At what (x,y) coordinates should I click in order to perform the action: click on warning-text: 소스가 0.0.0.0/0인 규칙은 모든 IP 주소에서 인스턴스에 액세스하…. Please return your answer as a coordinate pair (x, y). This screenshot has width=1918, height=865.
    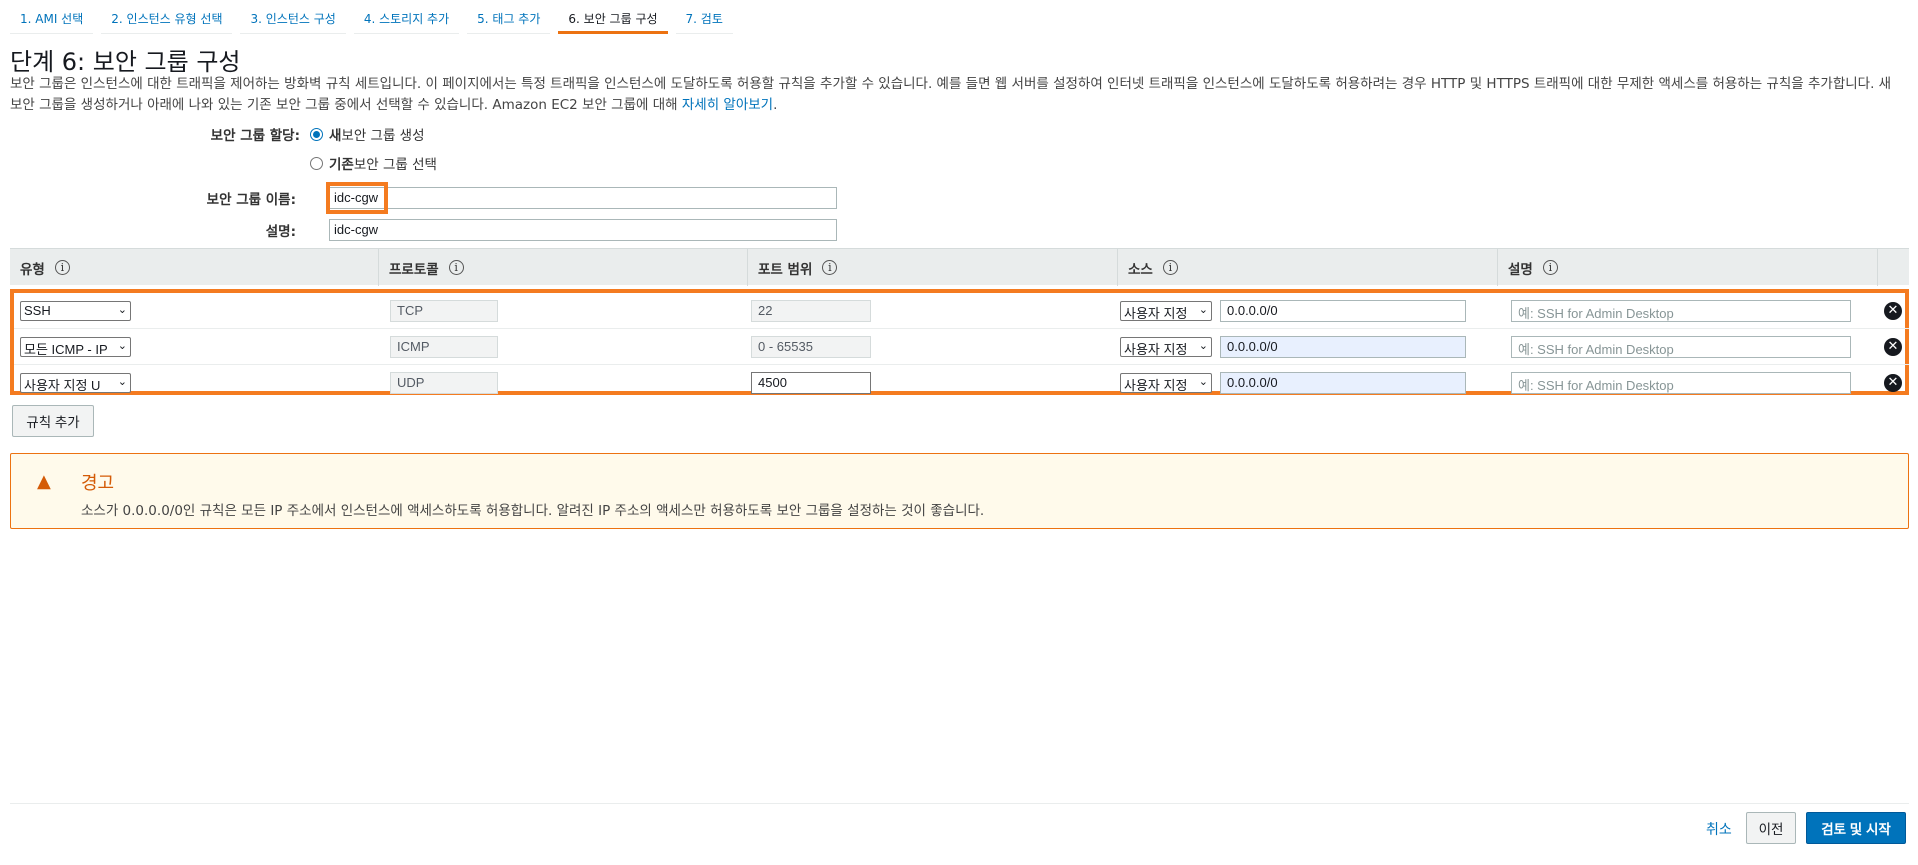
    Looking at the image, I should click on (533, 511).